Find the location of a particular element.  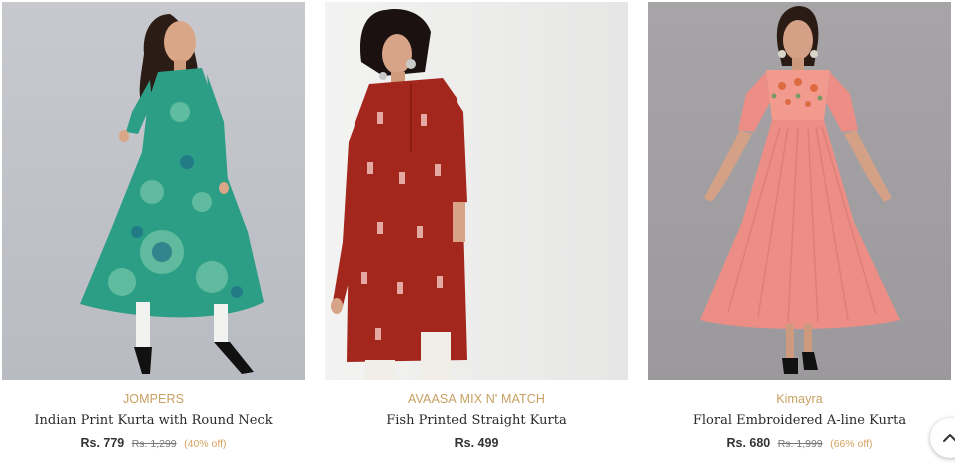

product-title: Fish Printed Straight Kurta is located at coordinates (476, 421).